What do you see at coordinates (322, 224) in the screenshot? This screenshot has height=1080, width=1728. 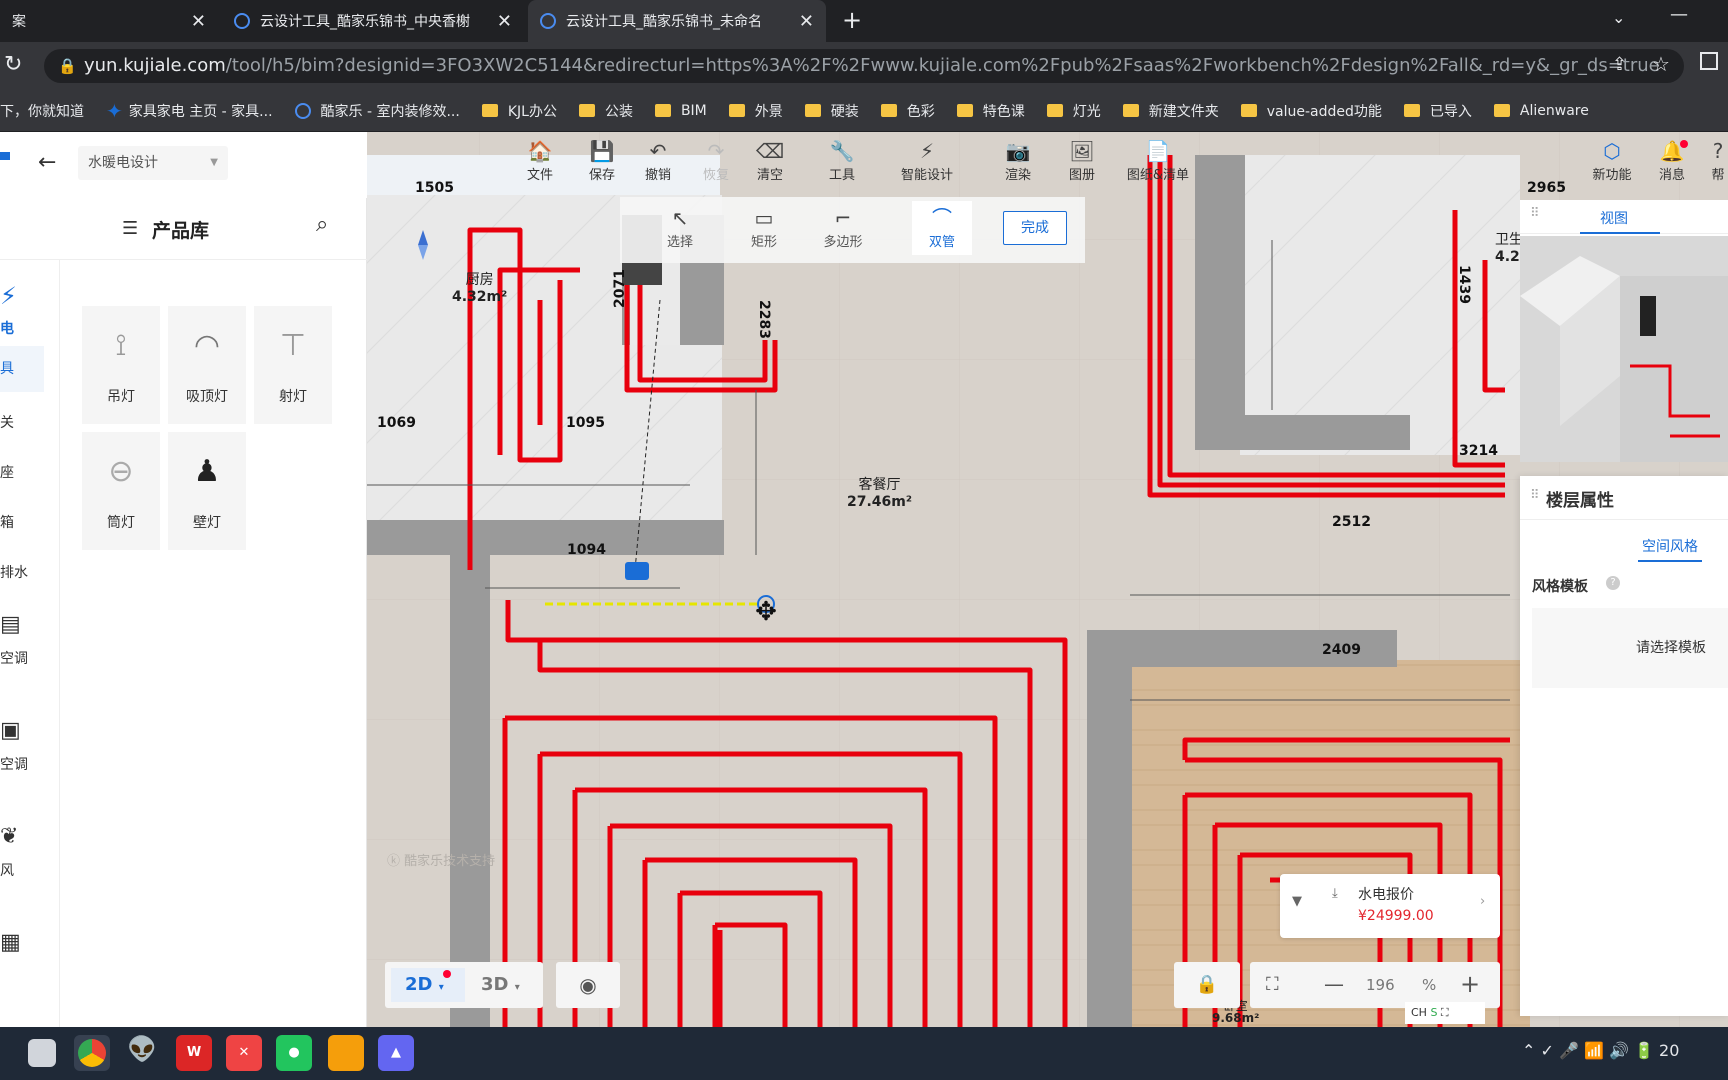 I see `search-icon: ⌕` at bounding box center [322, 224].